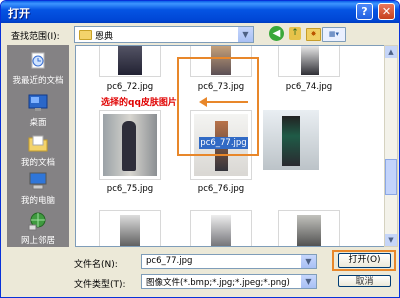 The width and height of the screenshot is (400, 298). What do you see at coordinates (223, 143) in the screenshot?
I see `selected-file-name: pc6_77.jpg` at bounding box center [223, 143].